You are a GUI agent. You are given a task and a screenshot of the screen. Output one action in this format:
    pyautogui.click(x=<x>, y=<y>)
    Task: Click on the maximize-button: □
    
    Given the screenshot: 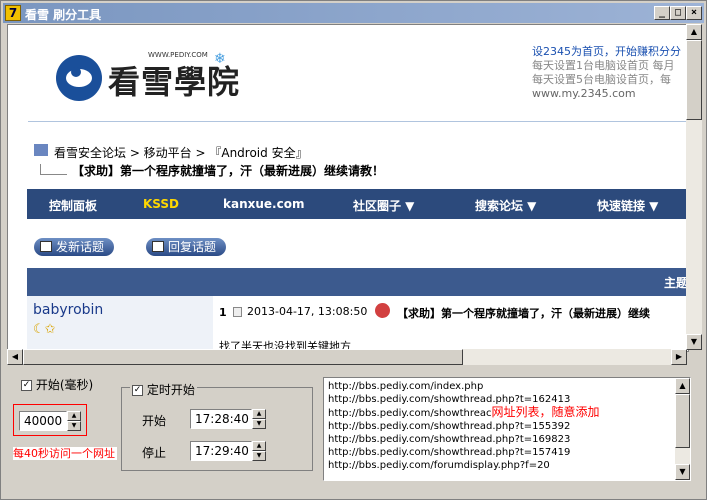 What is the action you would take?
    pyautogui.click(x=678, y=13)
    